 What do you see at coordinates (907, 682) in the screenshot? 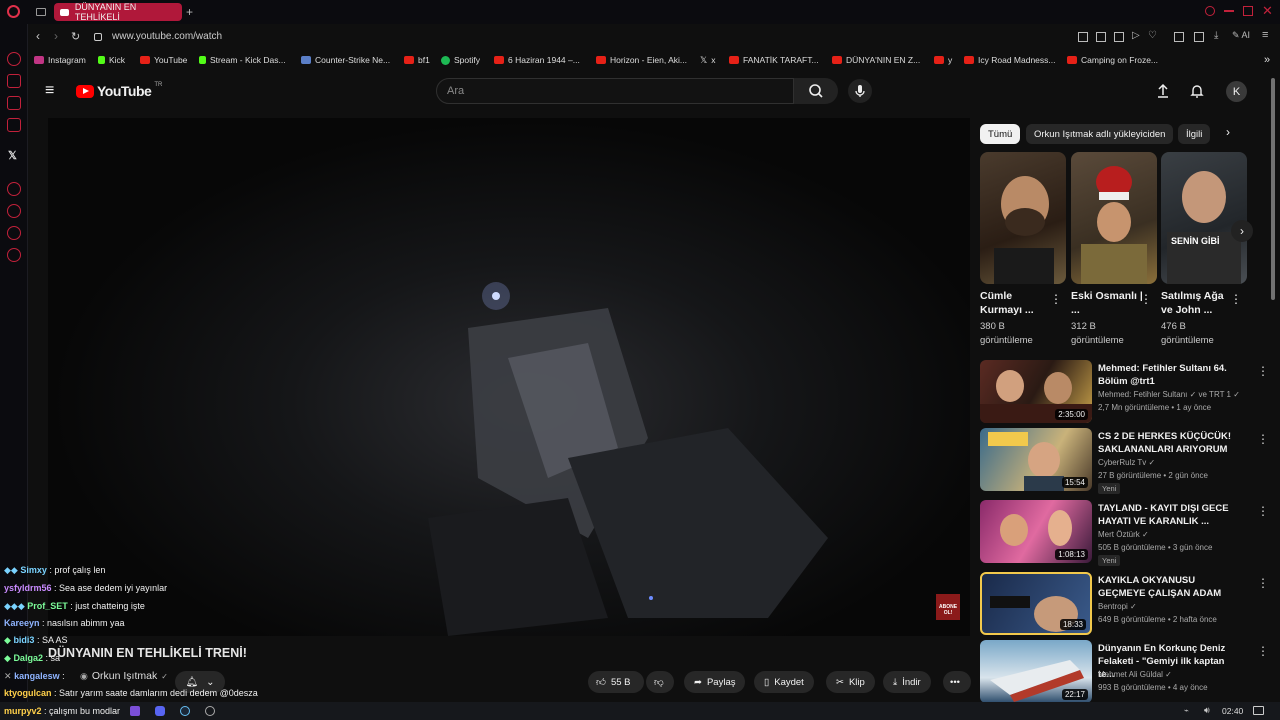
I see `download-button: ⤓ İndir` at bounding box center [907, 682].